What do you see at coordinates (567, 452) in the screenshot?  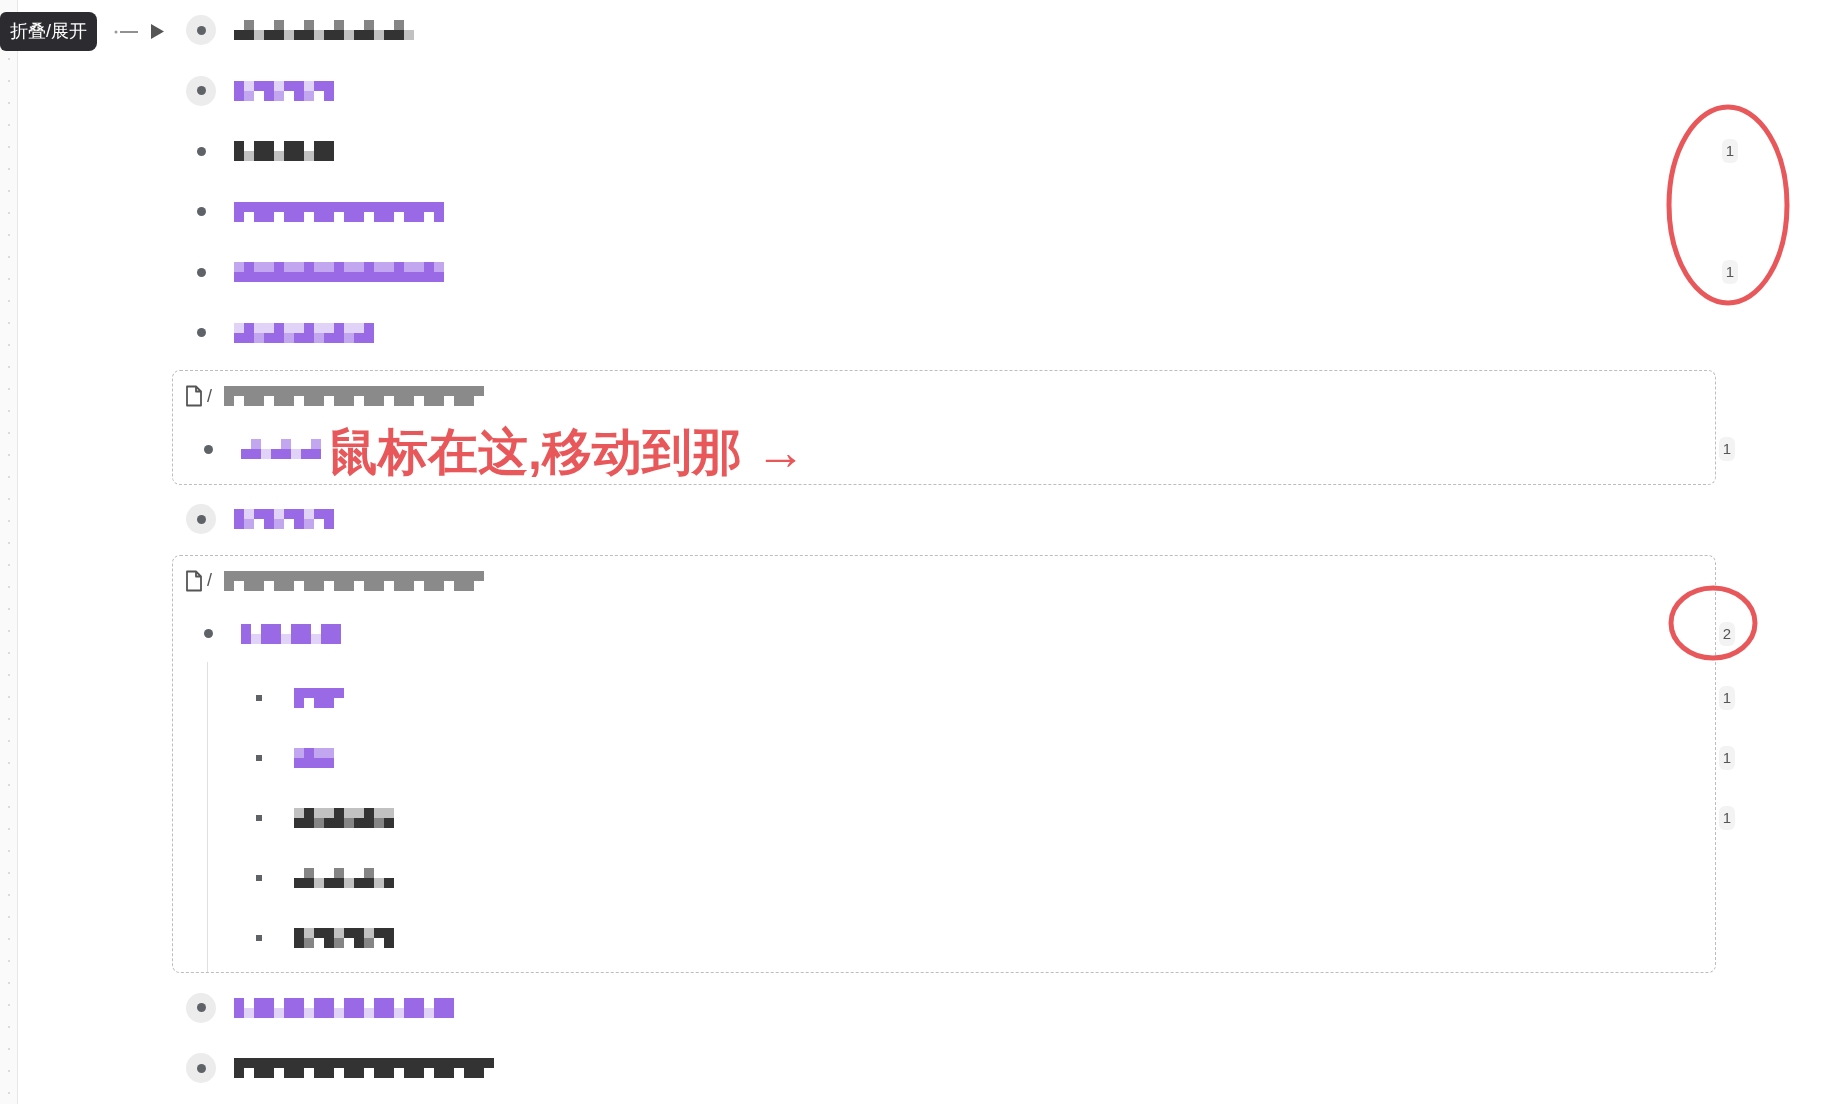 I see `annotation-text: 鼠标在这,移动到那 →` at bounding box center [567, 452].